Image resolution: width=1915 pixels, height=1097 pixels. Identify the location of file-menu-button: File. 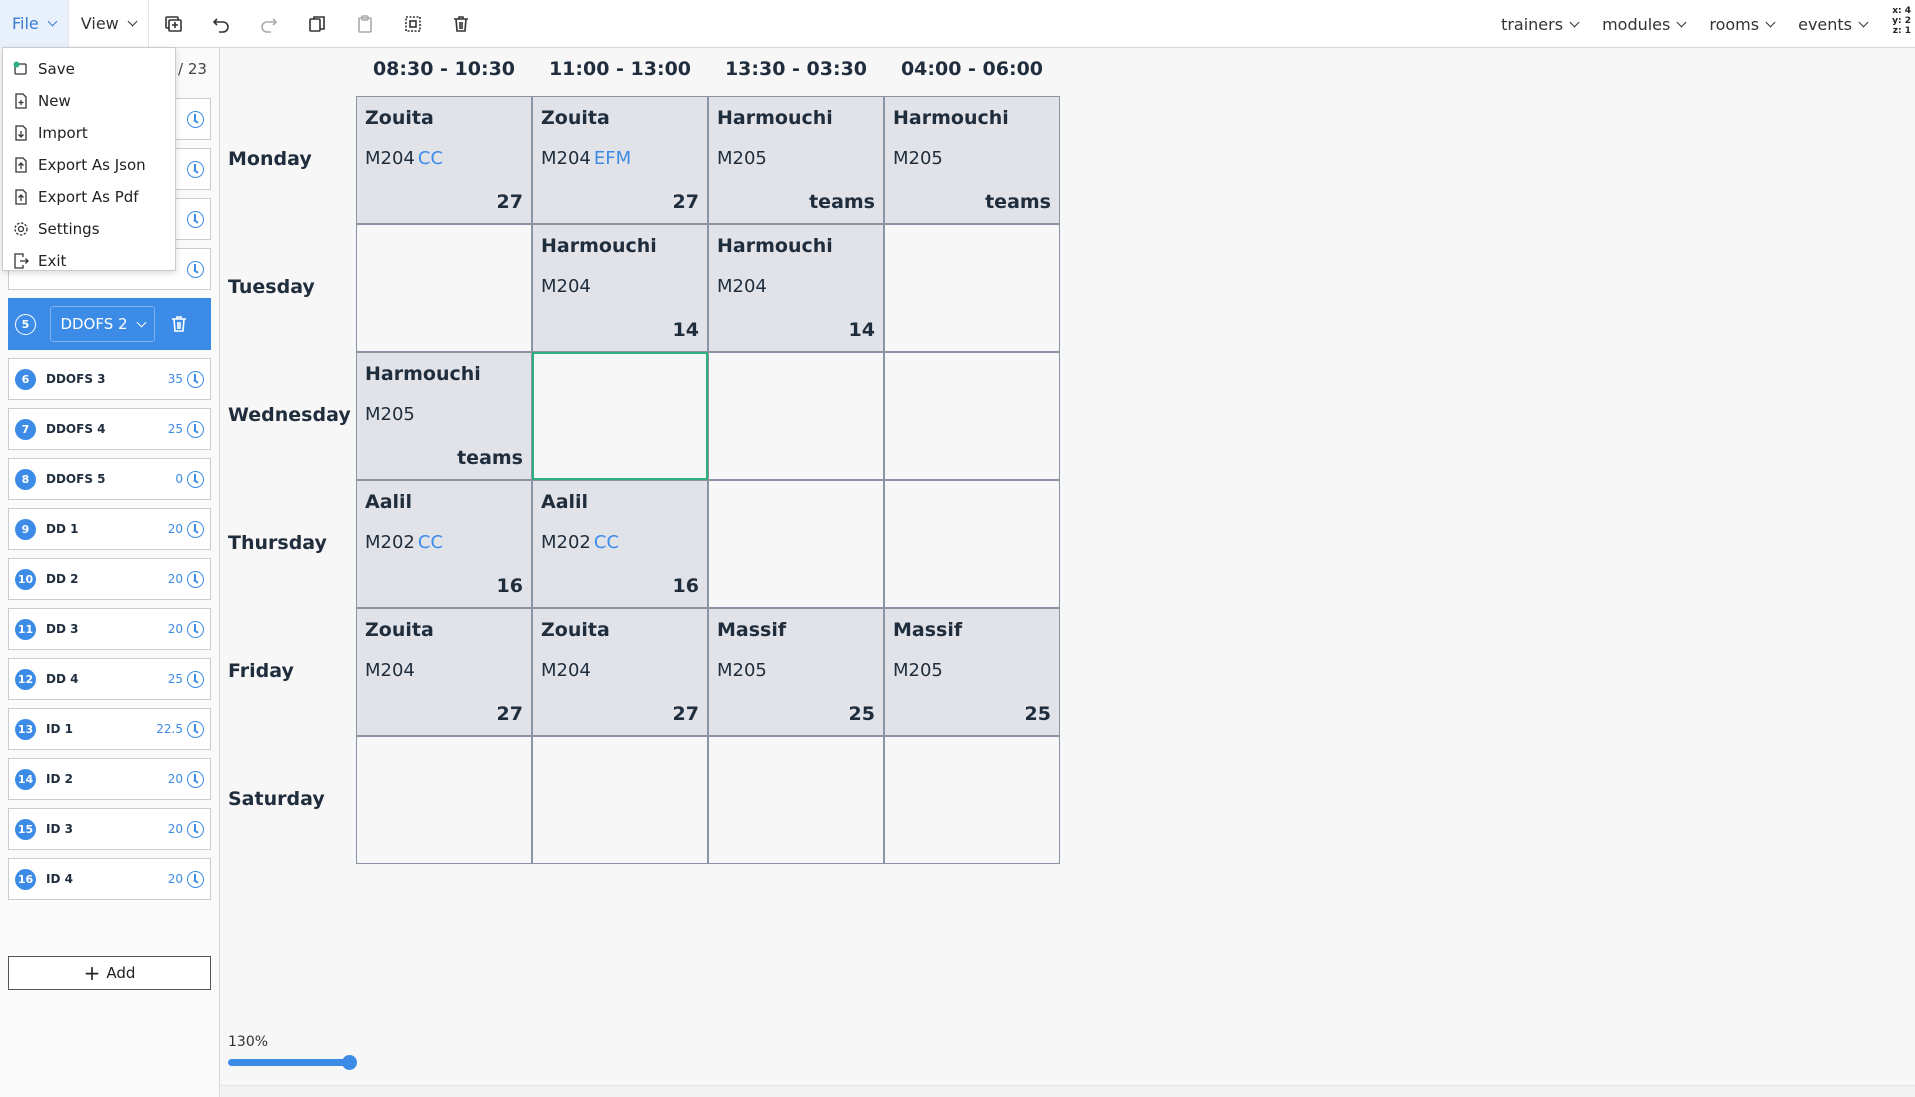
(34, 24).